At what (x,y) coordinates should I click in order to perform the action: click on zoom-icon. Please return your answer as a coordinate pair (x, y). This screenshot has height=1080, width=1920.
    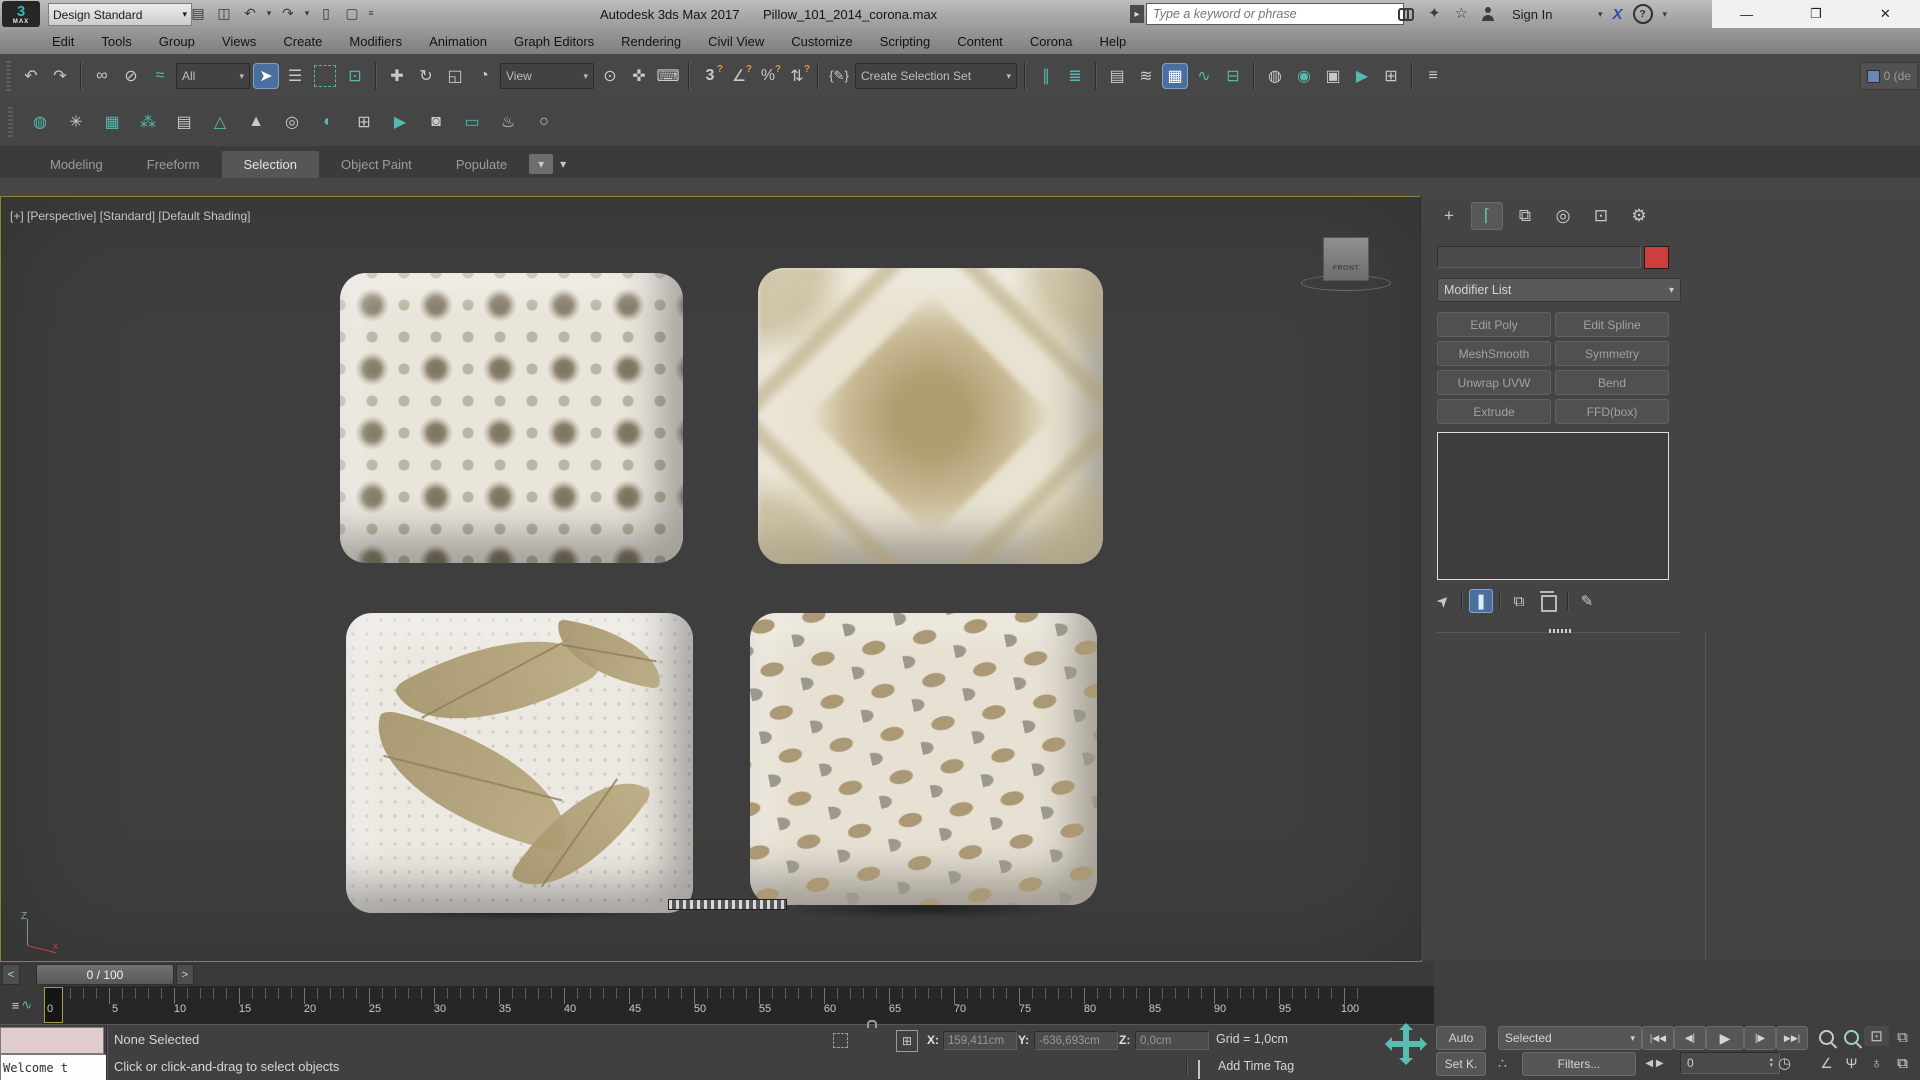
    Looking at the image, I should click on (1826, 1037).